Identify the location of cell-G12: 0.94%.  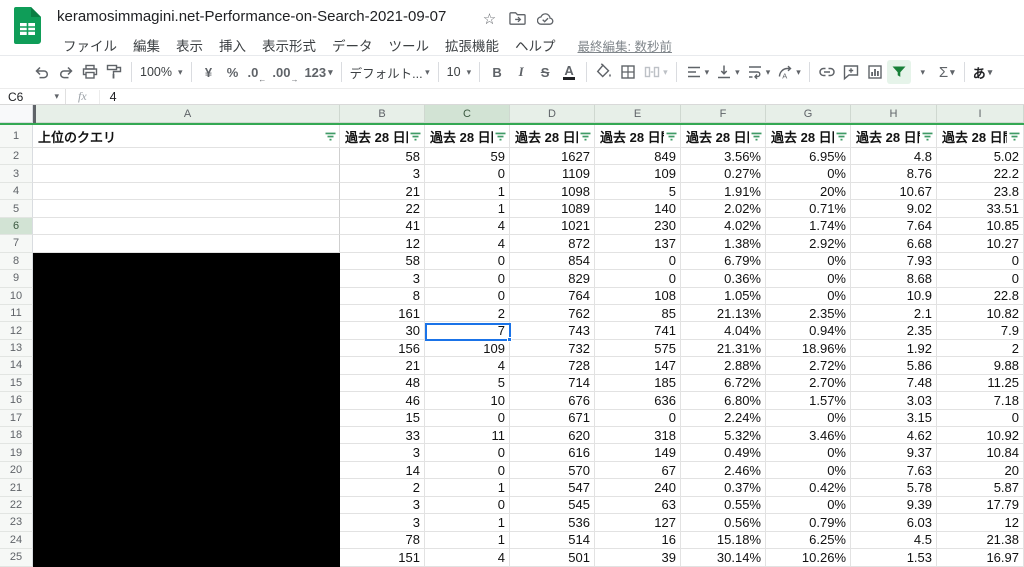
(808, 331).